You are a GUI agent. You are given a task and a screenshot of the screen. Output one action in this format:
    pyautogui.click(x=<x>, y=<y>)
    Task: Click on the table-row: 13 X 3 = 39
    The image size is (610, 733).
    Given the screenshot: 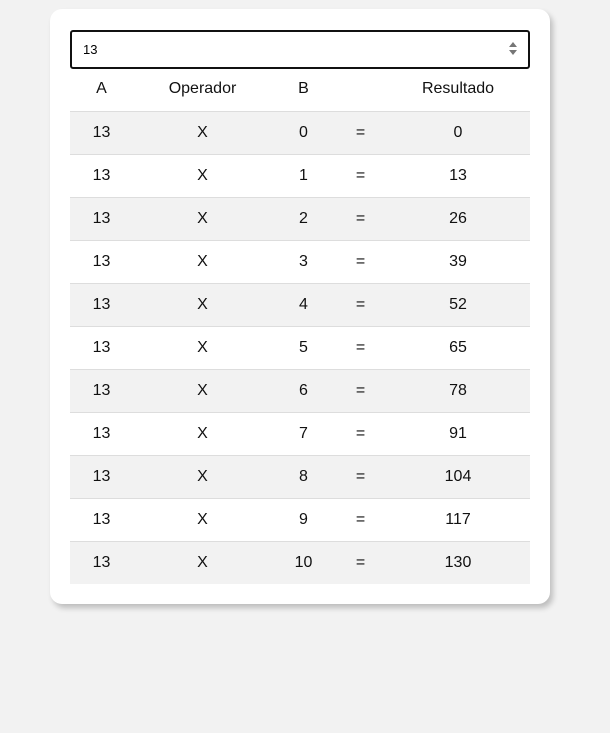 What is the action you would take?
    pyautogui.click(x=300, y=261)
    